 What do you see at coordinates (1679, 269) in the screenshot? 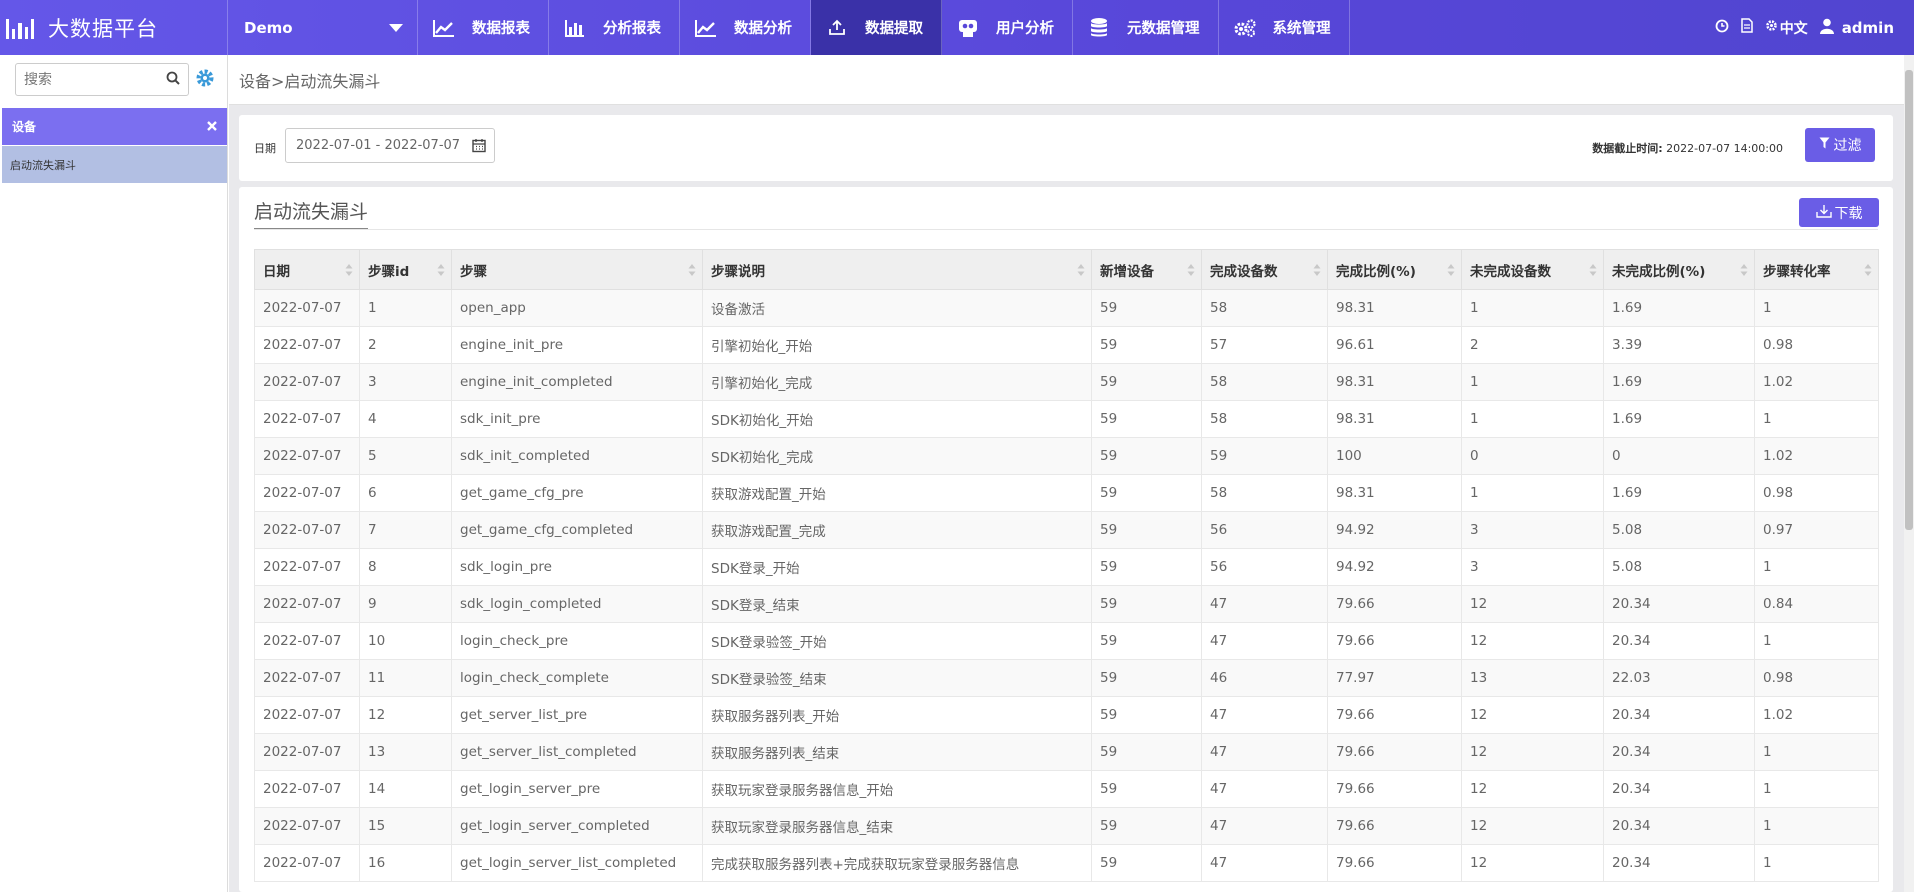
I see `column-header: 未完成比例(%)` at bounding box center [1679, 269].